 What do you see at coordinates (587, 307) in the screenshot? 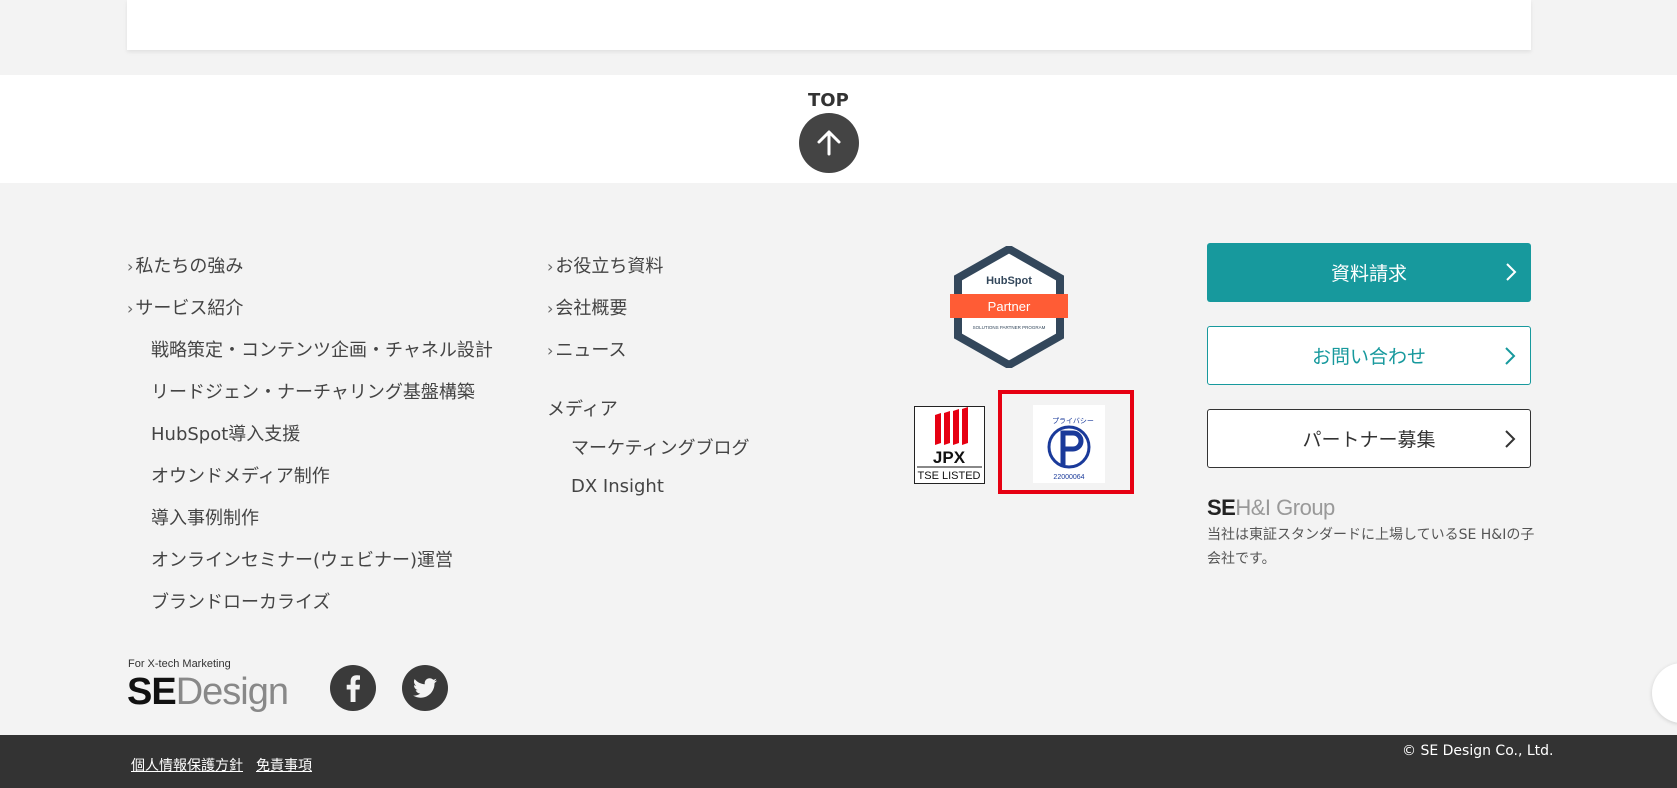
I see `nav-link-company: › 会社概要` at bounding box center [587, 307].